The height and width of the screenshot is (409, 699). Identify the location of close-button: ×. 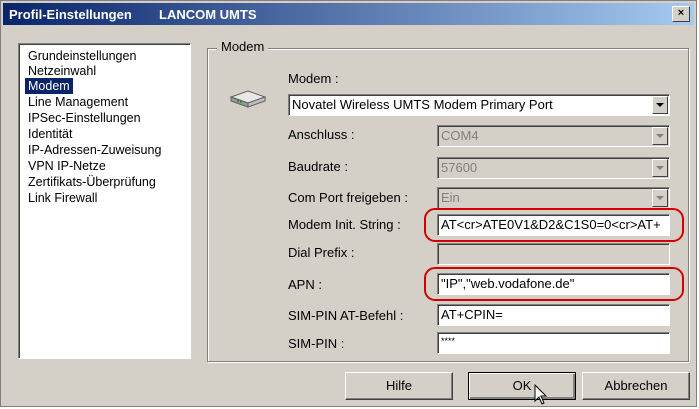
(681, 14).